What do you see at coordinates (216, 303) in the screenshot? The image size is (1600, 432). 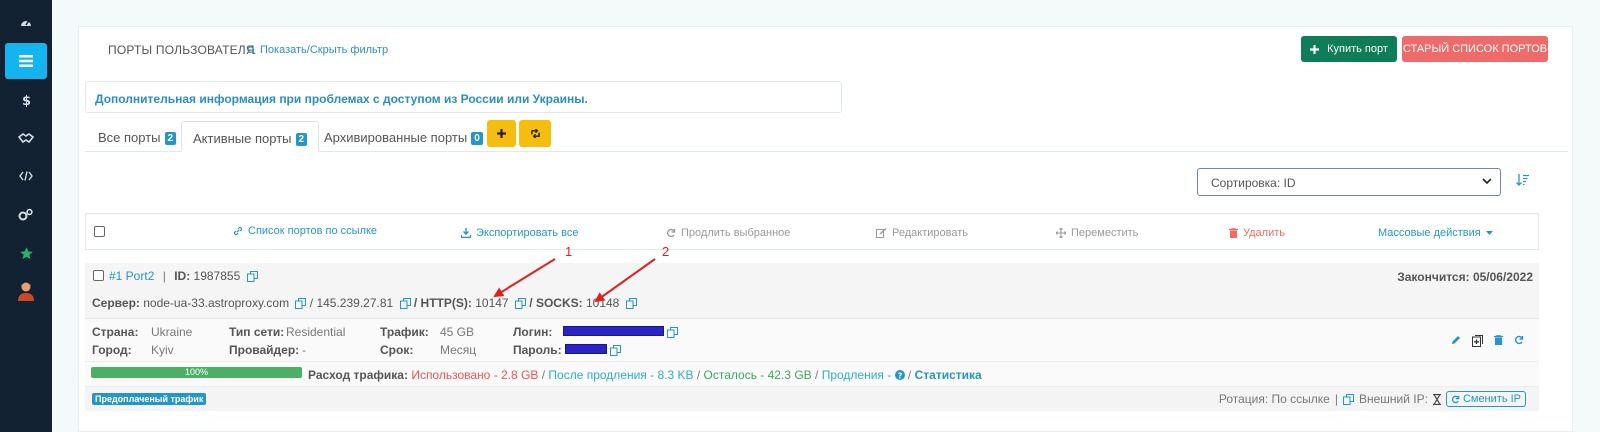 I see `server-host: node-ua-33.astroproxy.com` at bounding box center [216, 303].